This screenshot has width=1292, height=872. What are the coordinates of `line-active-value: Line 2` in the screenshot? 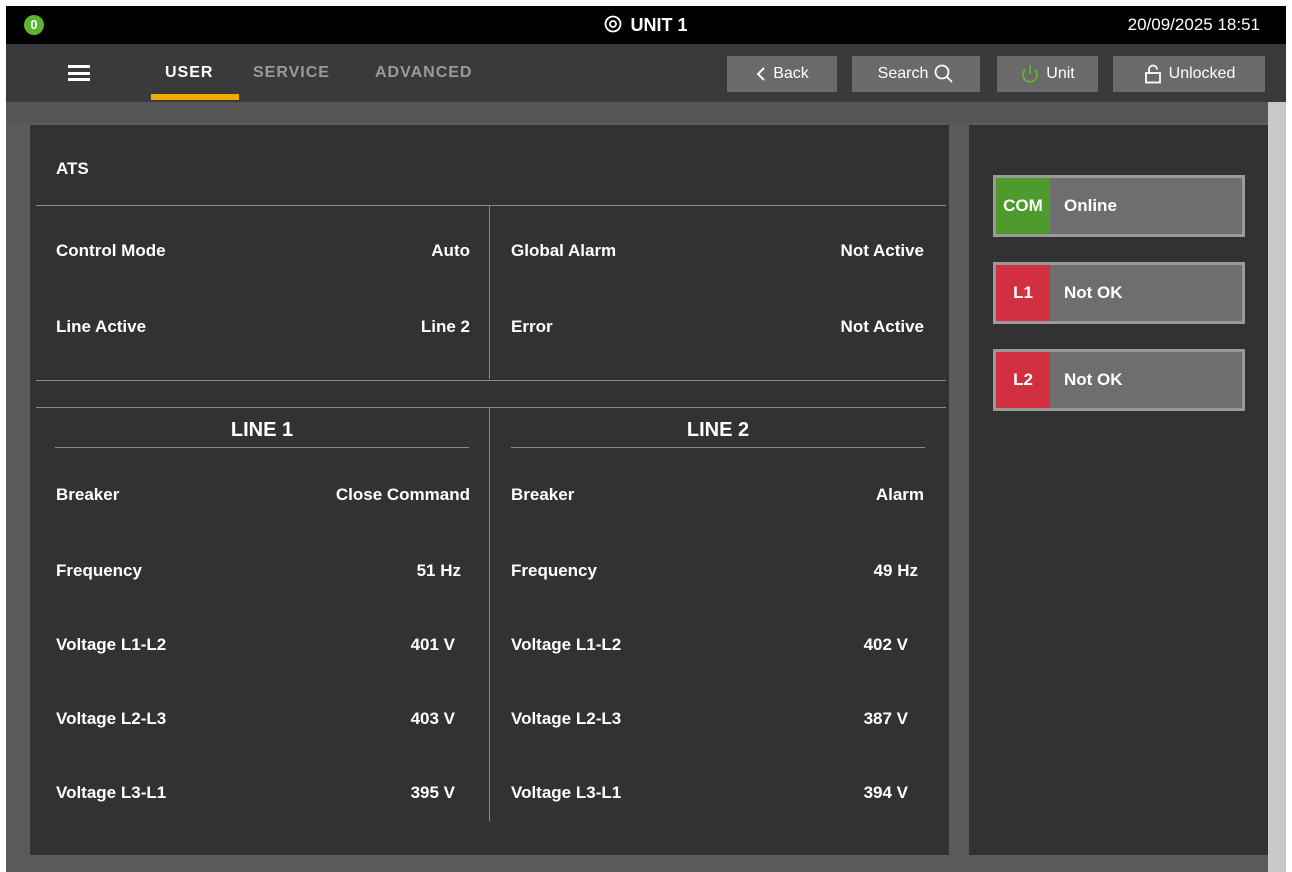 It's located at (445, 326).